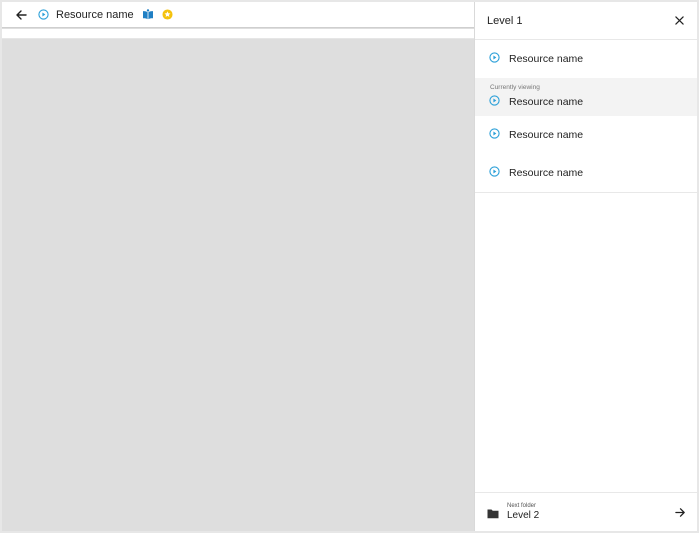 The image size is (699, 533). What do you see at coordinates (586, 97) in the screenshot?
I see `list-item-current: Currently viewing Resource name` at bounding box center [586, 97].